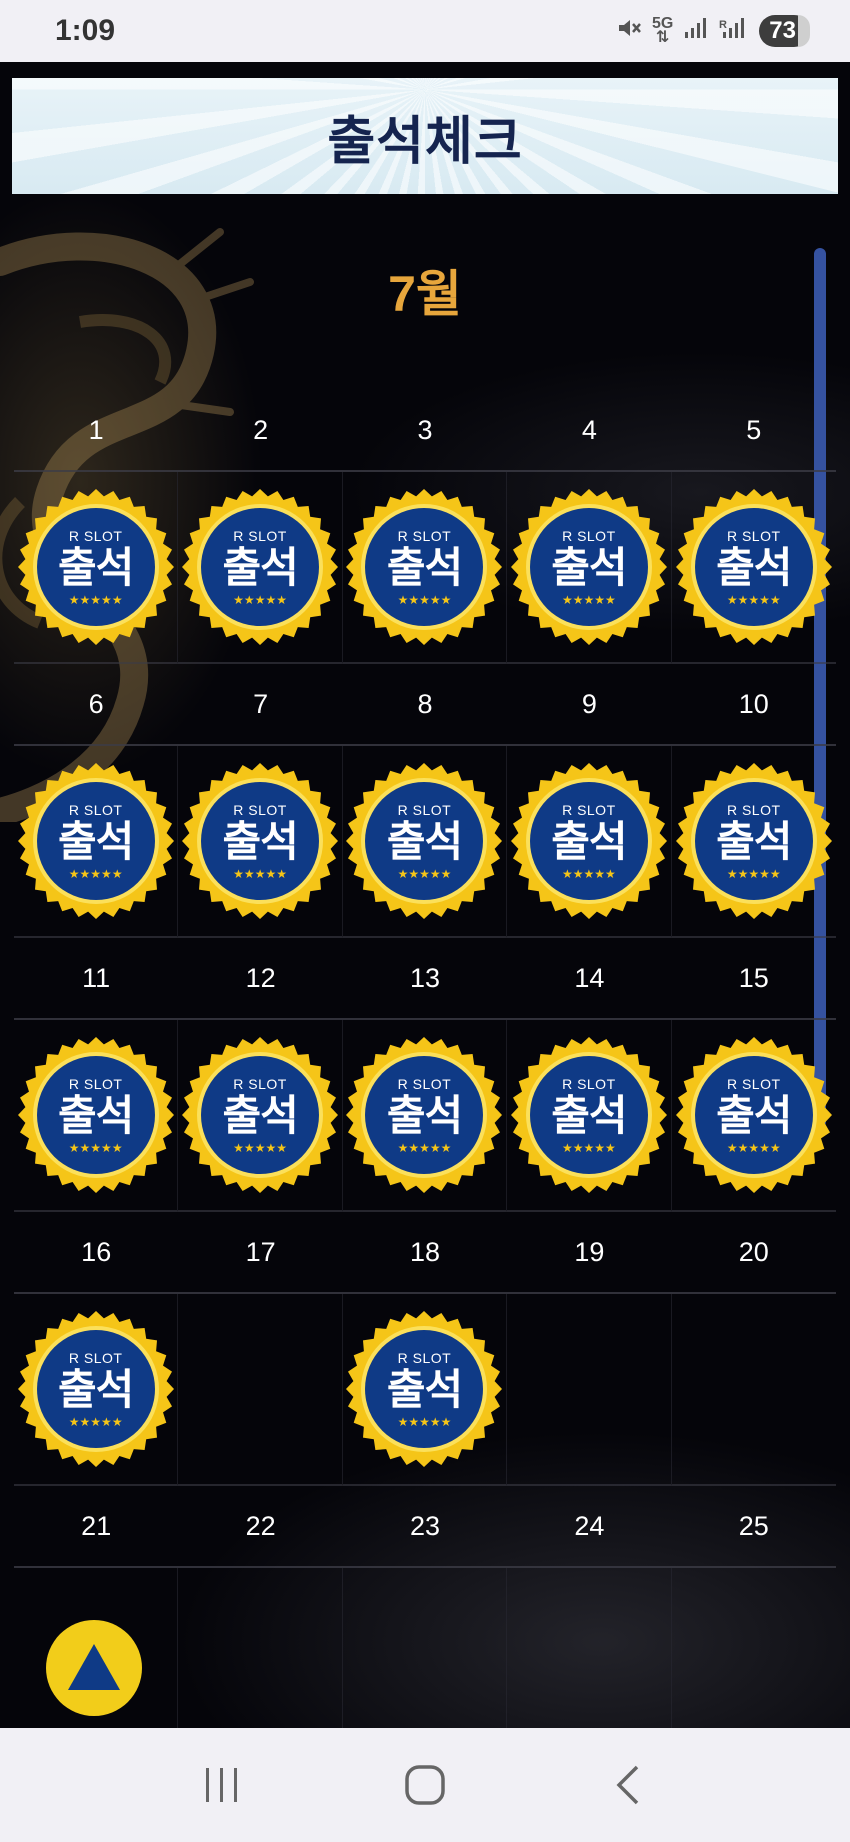 The width and height of the screenshot is (850, 1842). What do you see at coordinates (713, 31) in the screenshot?
I see `status-icons: 5G ⇅ R 73` at bounding box center [713, 31].